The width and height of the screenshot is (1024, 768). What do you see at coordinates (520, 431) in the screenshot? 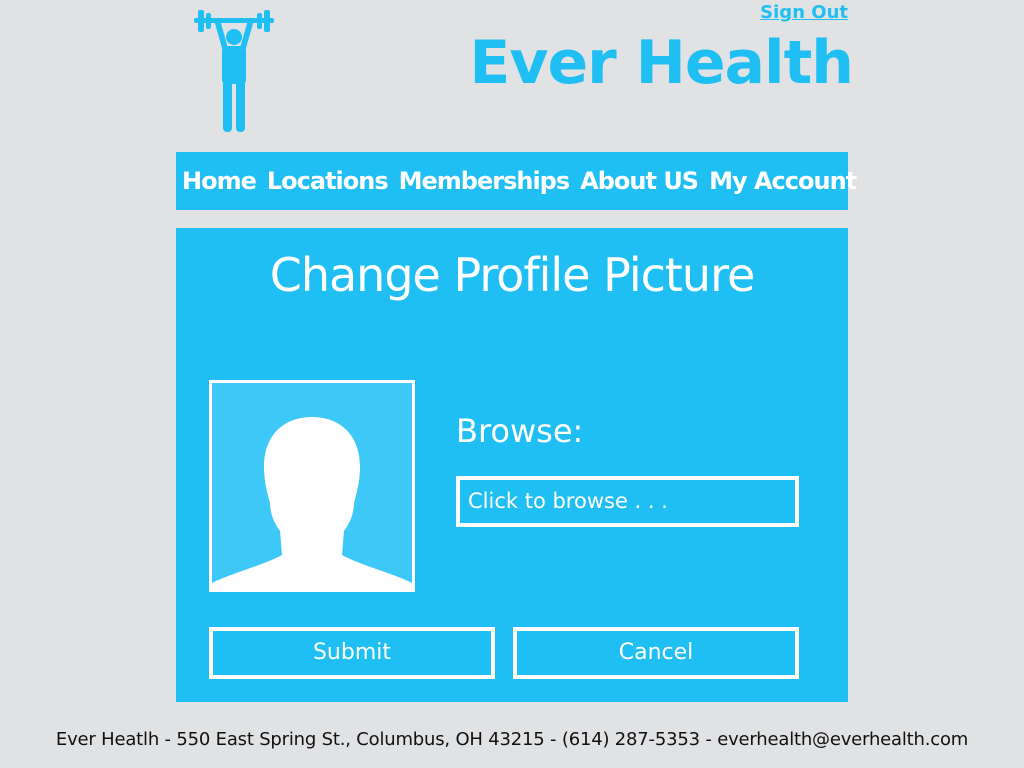
I see `browse-label: Browse:` at bounding box center [520, 431].